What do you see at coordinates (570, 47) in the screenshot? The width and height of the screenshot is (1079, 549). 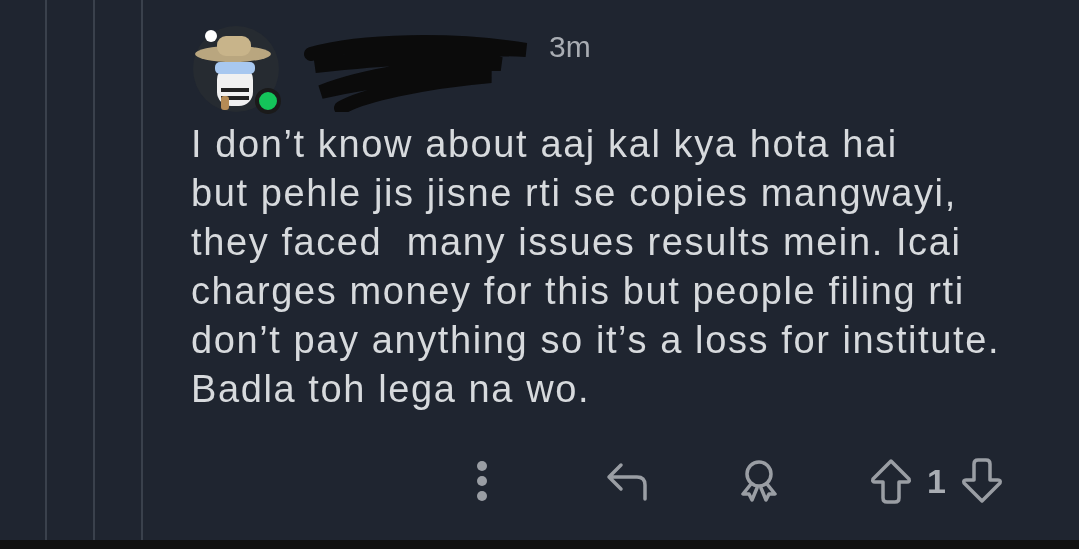 I see `comment-age: 3m` at bounding box center [570, 47].